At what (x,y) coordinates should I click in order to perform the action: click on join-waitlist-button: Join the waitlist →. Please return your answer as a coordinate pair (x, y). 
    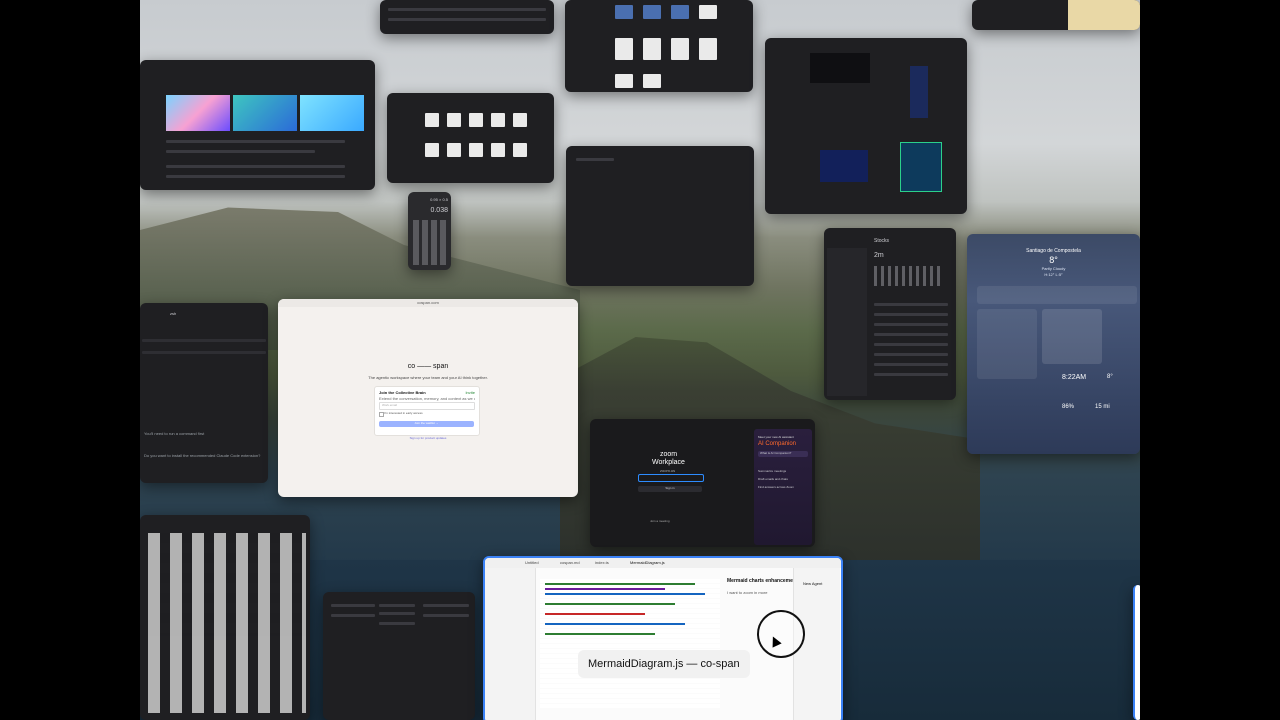
    Looking at the image, I should click on (426, 424).